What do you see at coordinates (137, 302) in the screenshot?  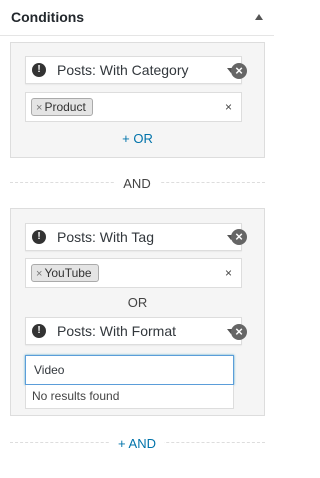 I see `or-separator-label: OR` at bounding box center [137, 302].